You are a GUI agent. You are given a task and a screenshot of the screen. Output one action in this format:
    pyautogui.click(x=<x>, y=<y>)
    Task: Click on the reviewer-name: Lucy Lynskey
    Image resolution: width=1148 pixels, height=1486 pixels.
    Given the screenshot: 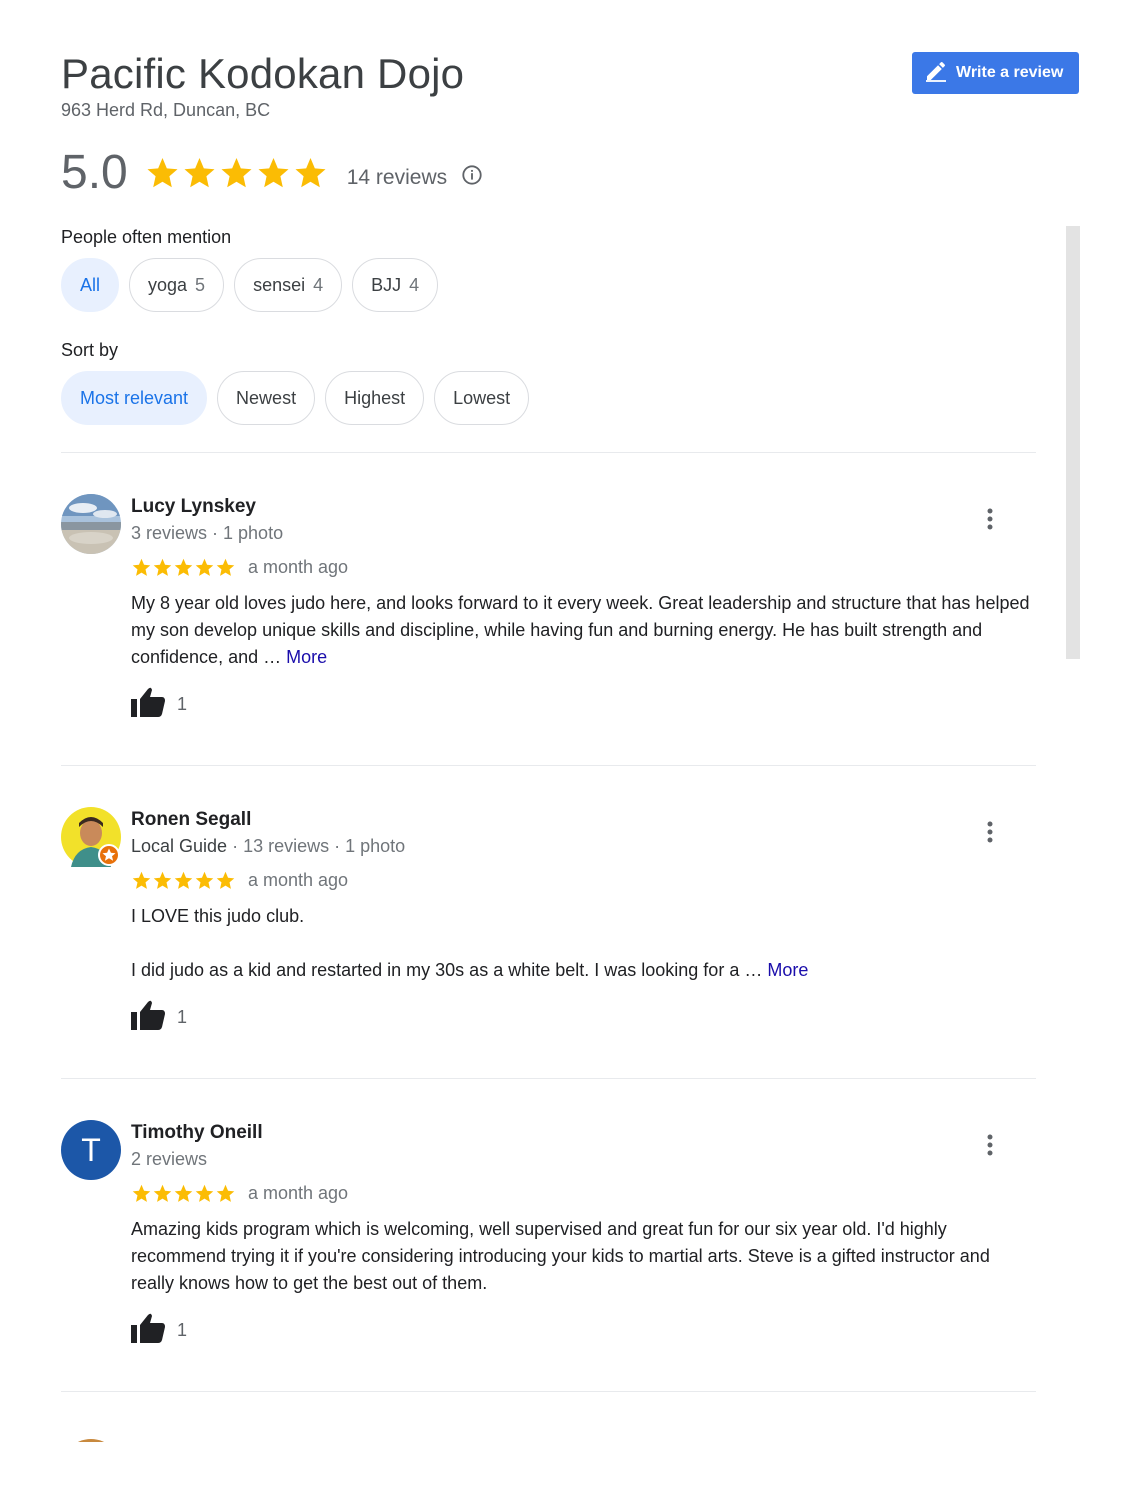 What is the action you would take?
    pyautogui.click(x=583, y=507)
    